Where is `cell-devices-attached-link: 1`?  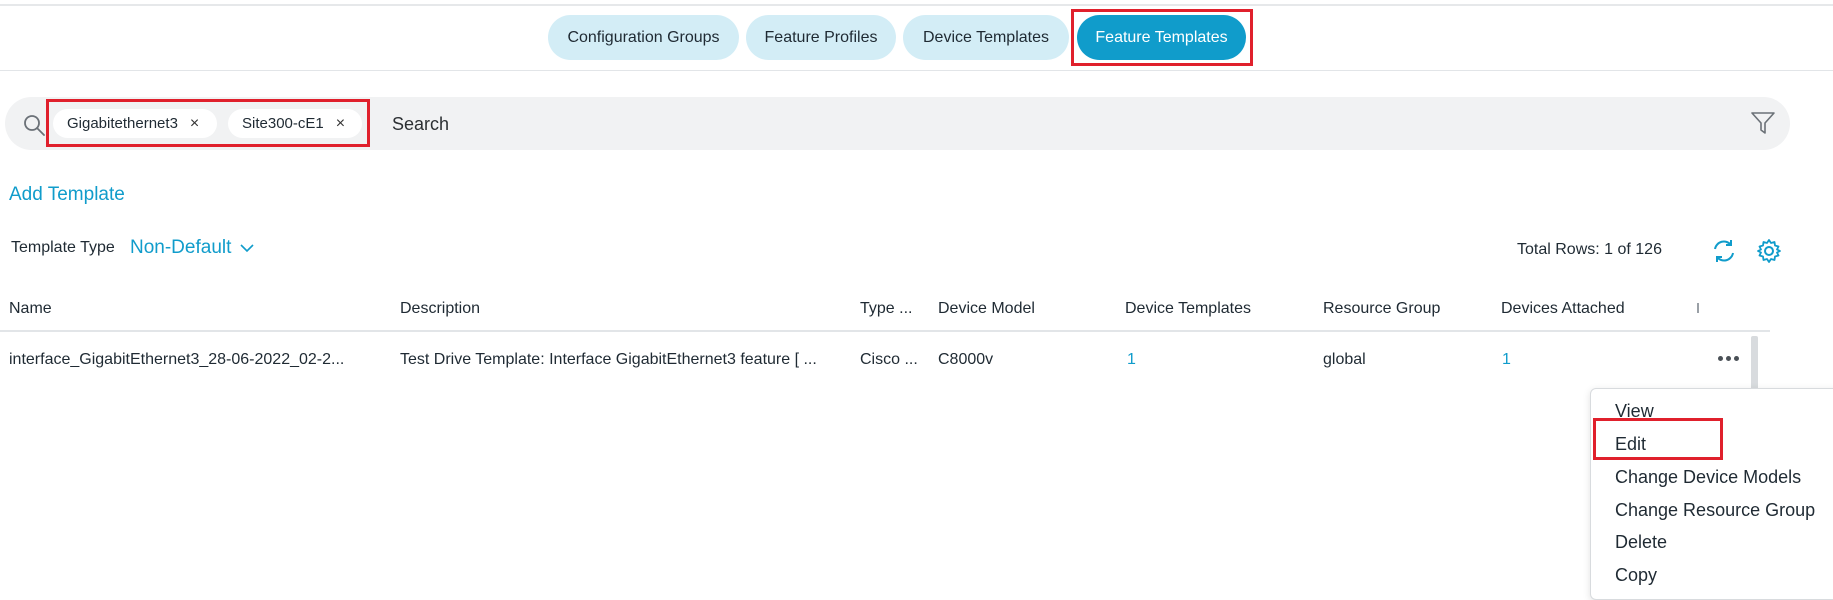
cell-devices-attached-link: 1 is located at coordinates (1522, 360).